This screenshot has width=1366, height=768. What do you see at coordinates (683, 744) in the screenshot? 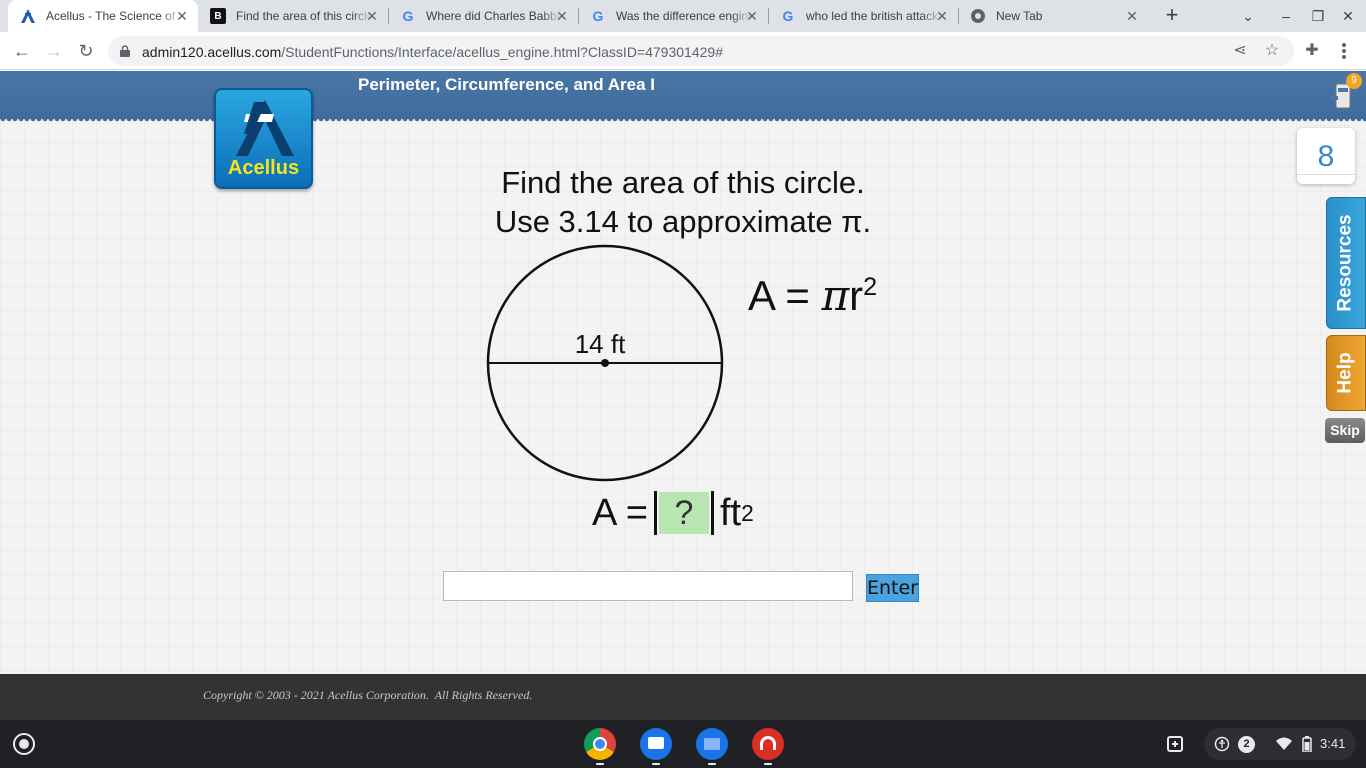
I see `chromeos-shelf: 3:41 2` at bounding box center [683, 744].